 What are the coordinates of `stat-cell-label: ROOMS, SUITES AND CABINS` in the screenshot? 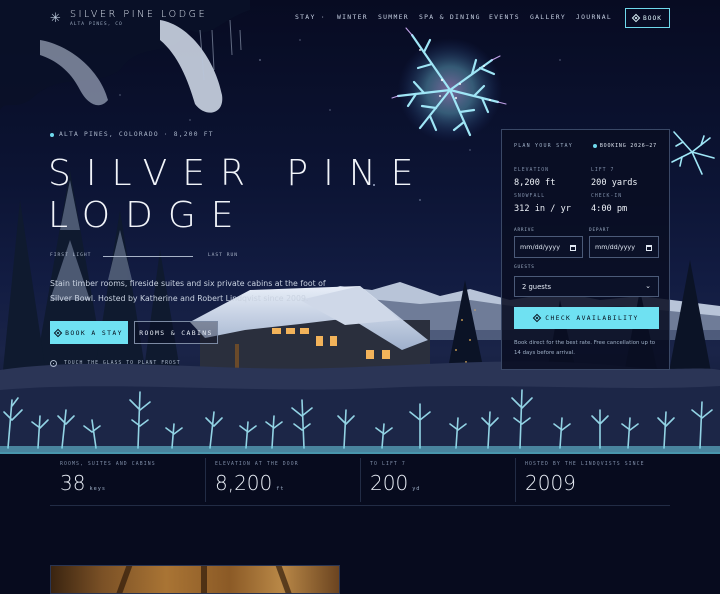 It's located at (108, 464).